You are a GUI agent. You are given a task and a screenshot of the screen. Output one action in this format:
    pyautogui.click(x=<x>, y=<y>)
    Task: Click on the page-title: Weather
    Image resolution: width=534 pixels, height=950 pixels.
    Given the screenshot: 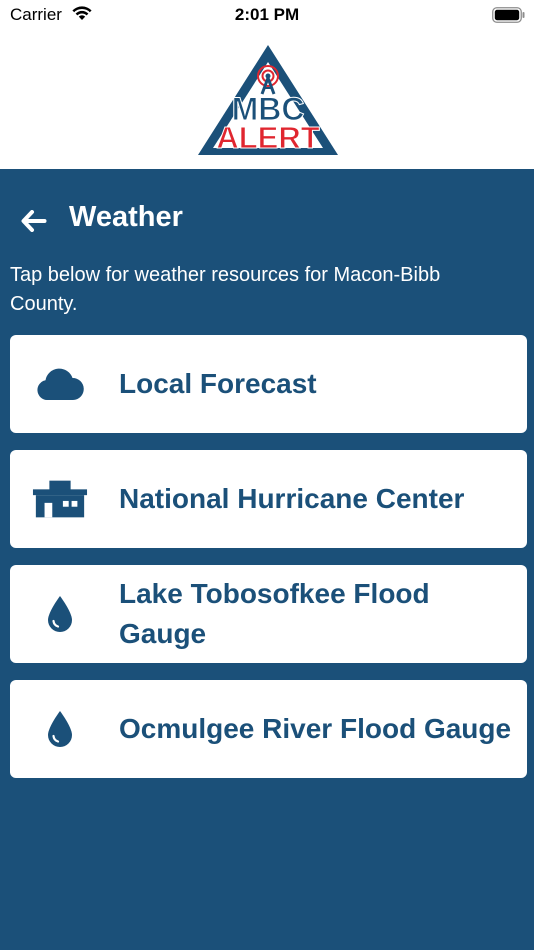 What is the action you would take?
    pyautogui.click(x=126, y=217)
    